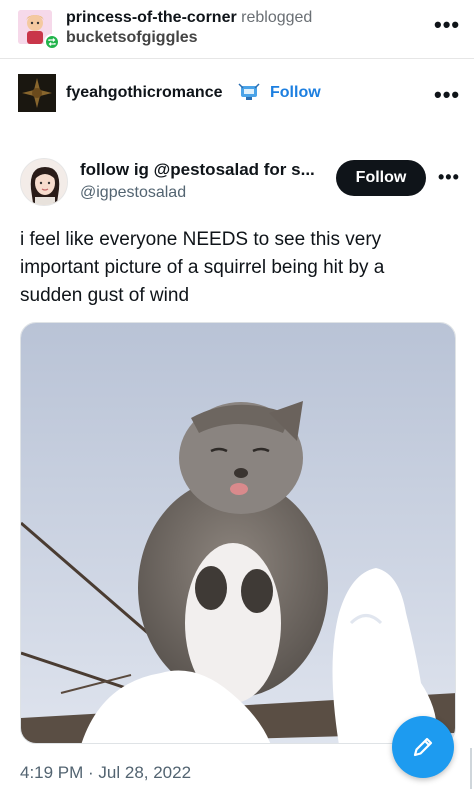 The height and width of the screenshot is (789, 474). What do you see at coordinates (52, 42) in the screenshot?
I see `reblog-icon` at bounding box center [52, 42].